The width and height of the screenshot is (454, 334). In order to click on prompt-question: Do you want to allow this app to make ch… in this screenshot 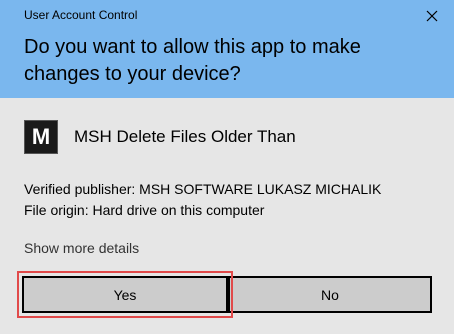, I will do `click(192, 60)`.